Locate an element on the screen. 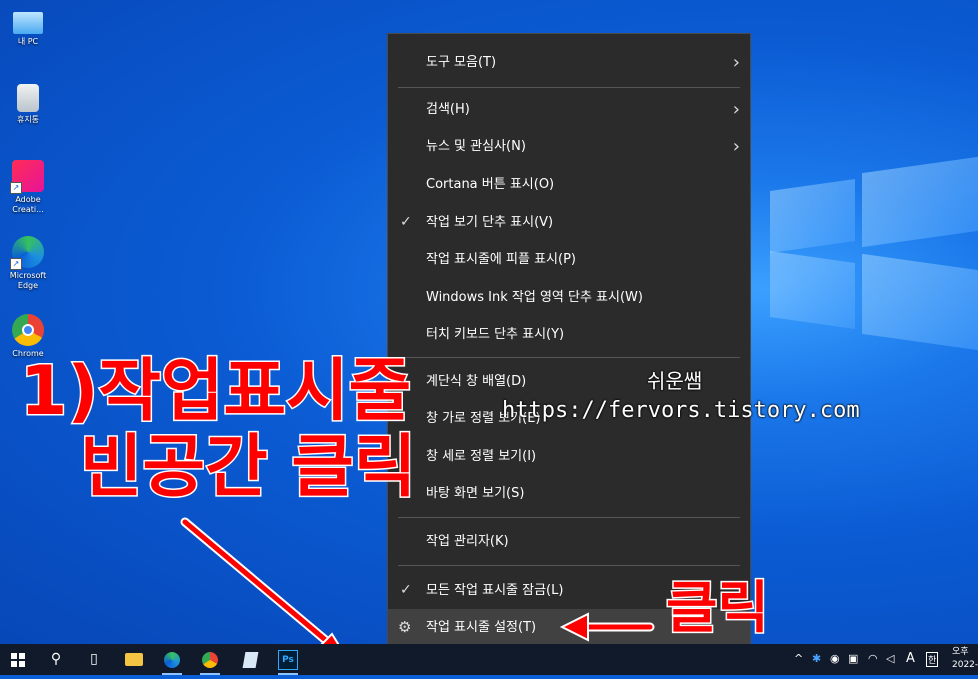  taskbar: ⚲ ▯ Ps ^ ✱ ◉ ▣ ◠ ◁ A 한 오후 2022- is located at coordinates (489, 659).